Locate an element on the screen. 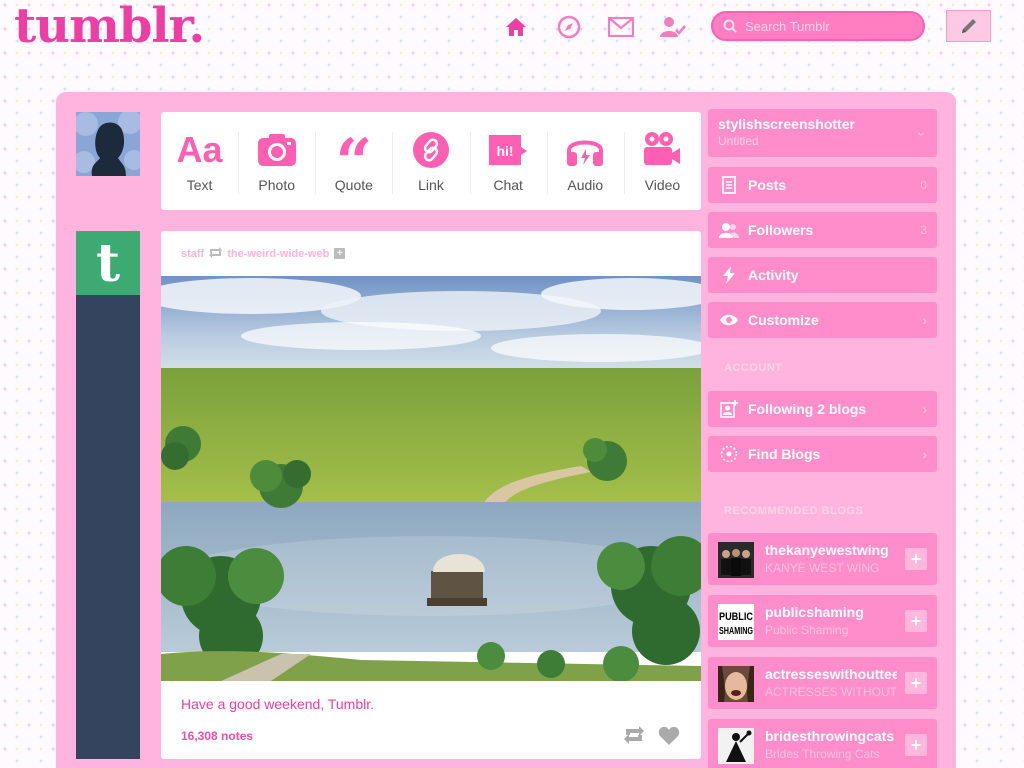 The width and height of the screenshot is (1024, 768). recommended-blog-title: KANYE WEST WING is located at coordinates (822, 568).